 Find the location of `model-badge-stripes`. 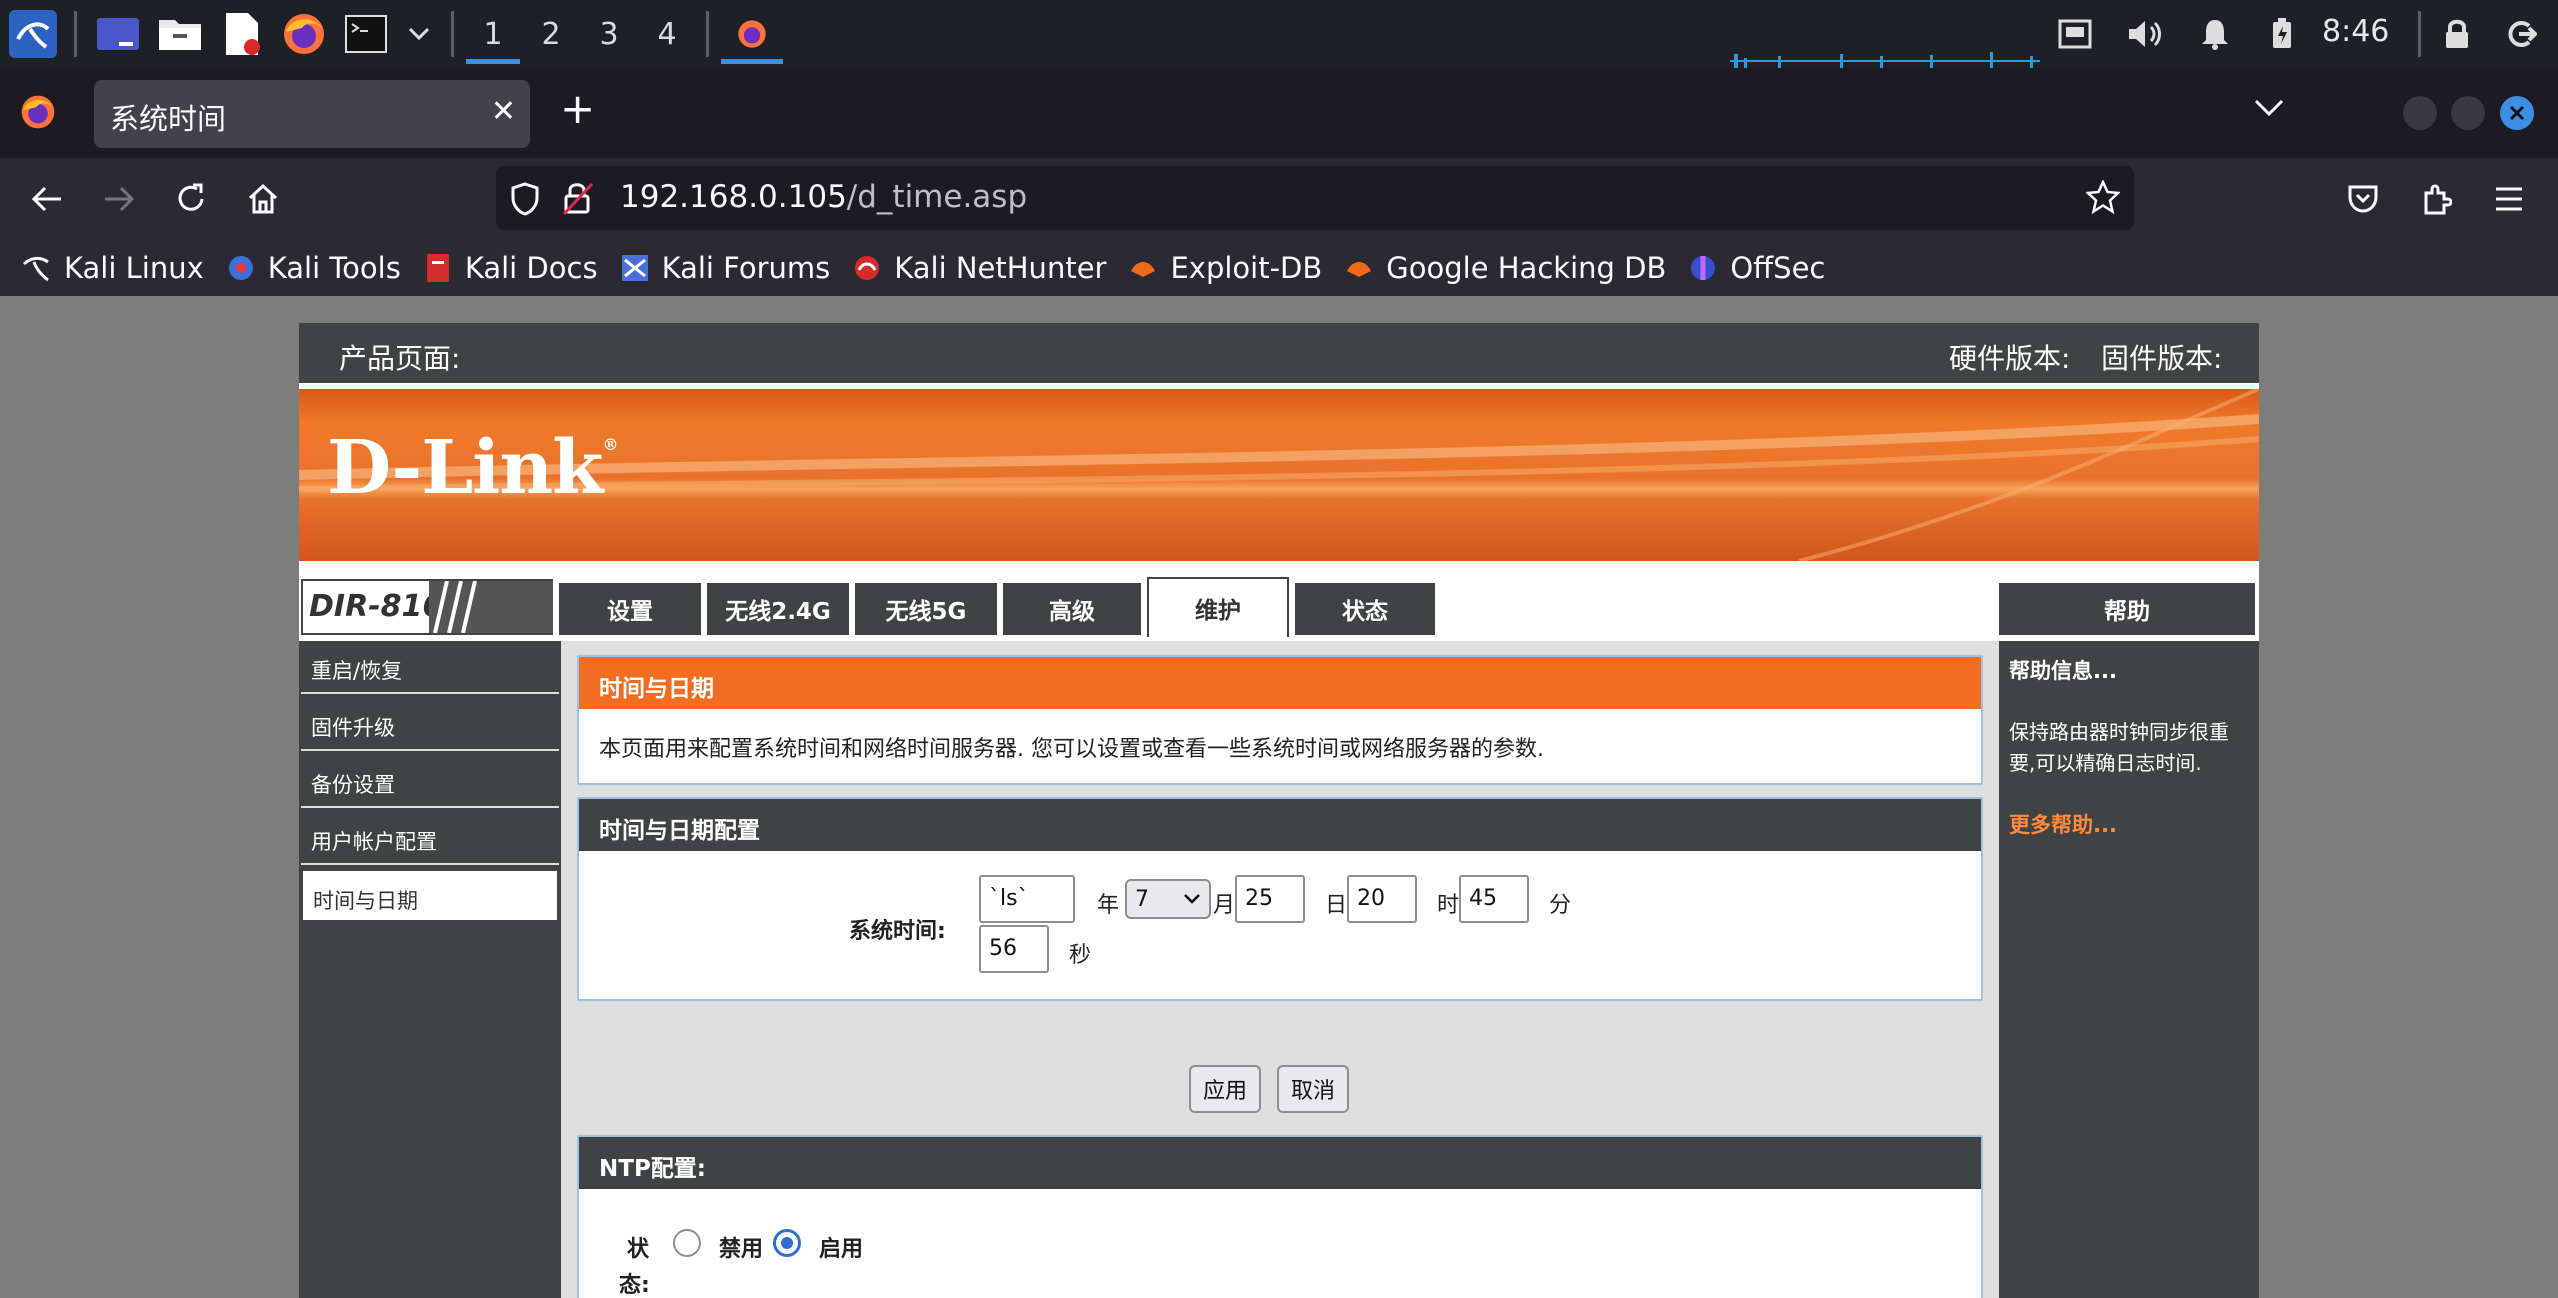

model-badge-stripes is located at coordinates (491, 607).